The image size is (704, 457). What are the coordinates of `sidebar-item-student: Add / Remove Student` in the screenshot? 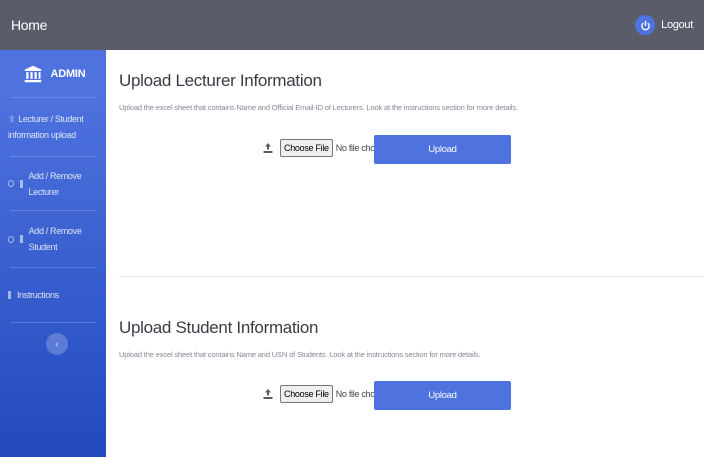 It's located at (53, 239).